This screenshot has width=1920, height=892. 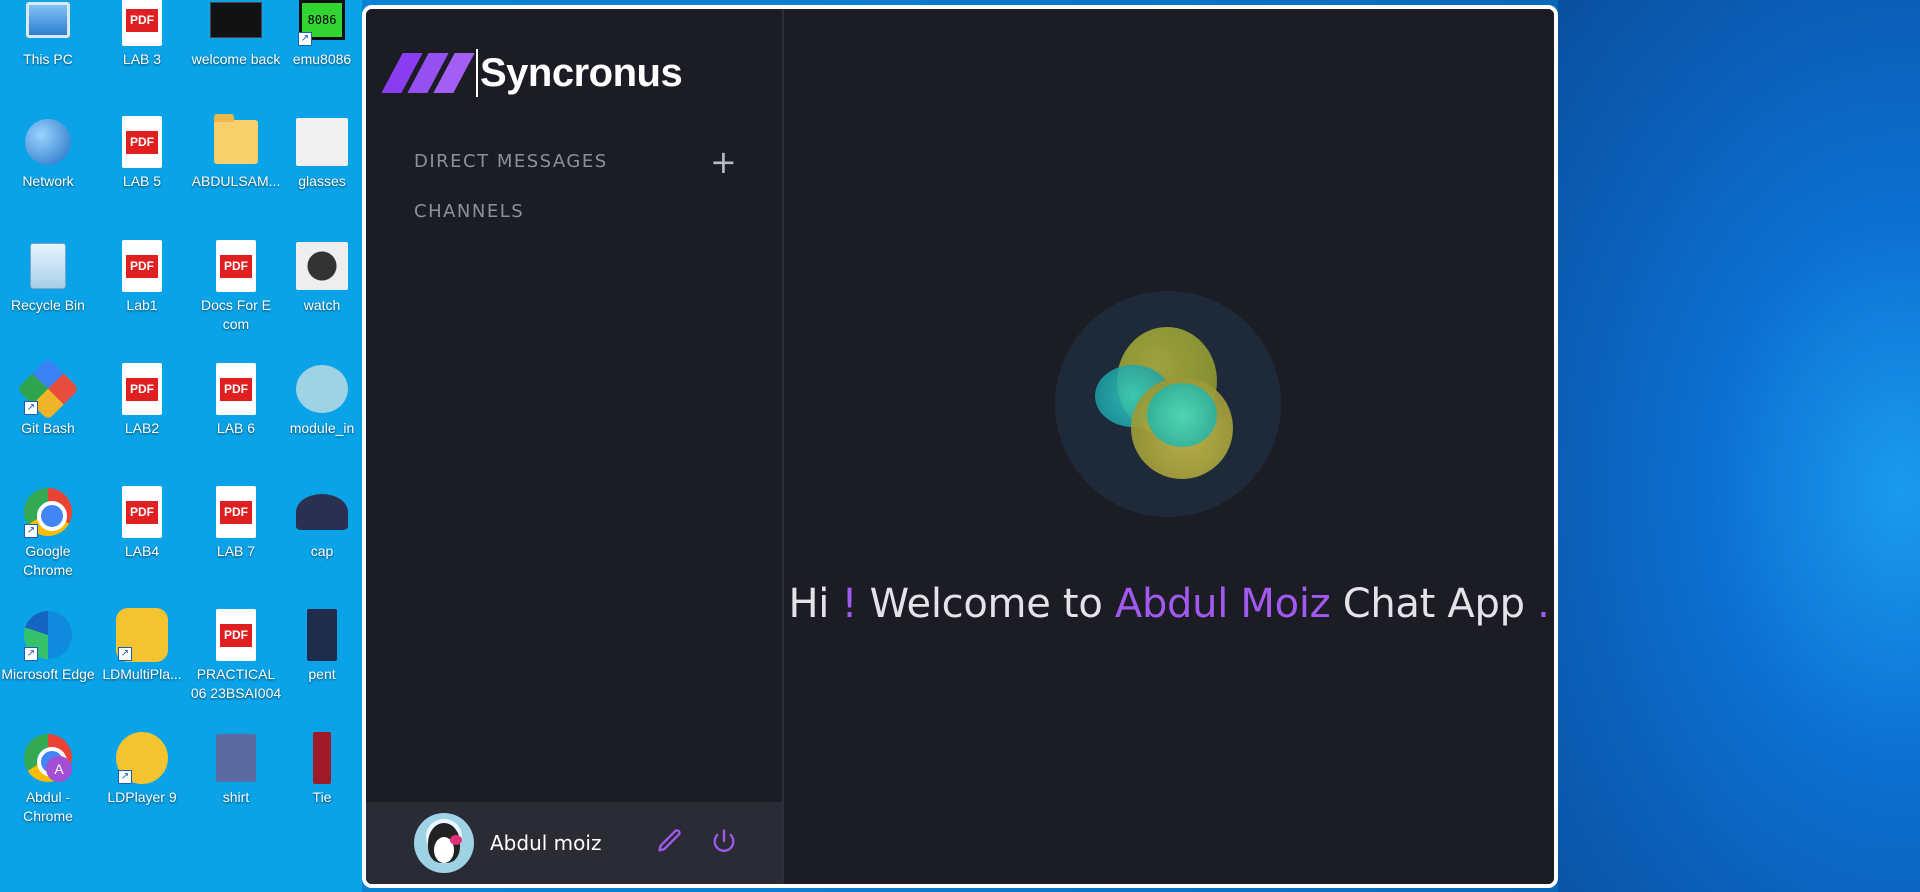 What do you see at coordinates (236, 551) in the screenshot?
I see `desktop-icon-label: LAB 7` at bounding box center [236, 551].